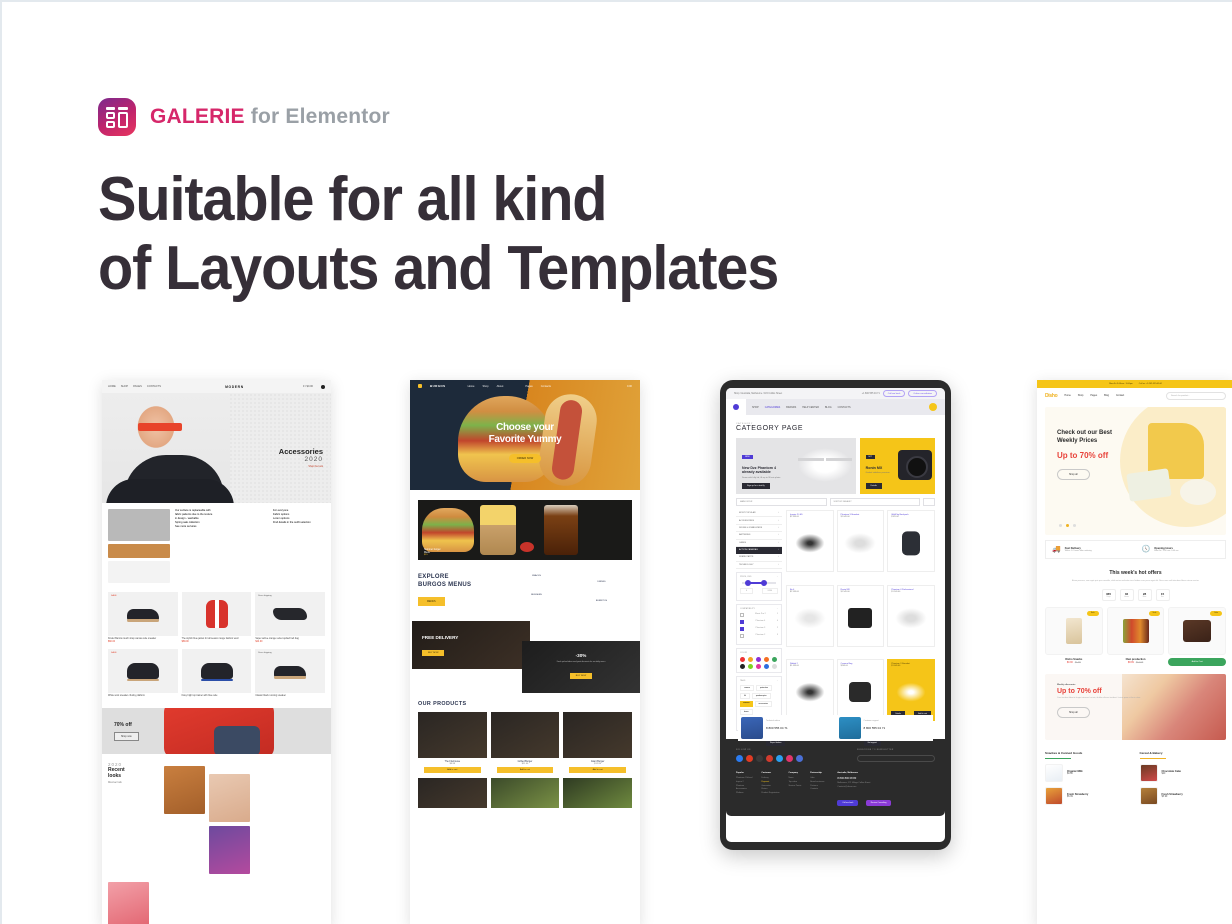 The image size is (1232, 924). What do you see at coordinates (1120, 395) in the screenshot?
I see `nav-link: Contact` at bounding box center [1120, 395].